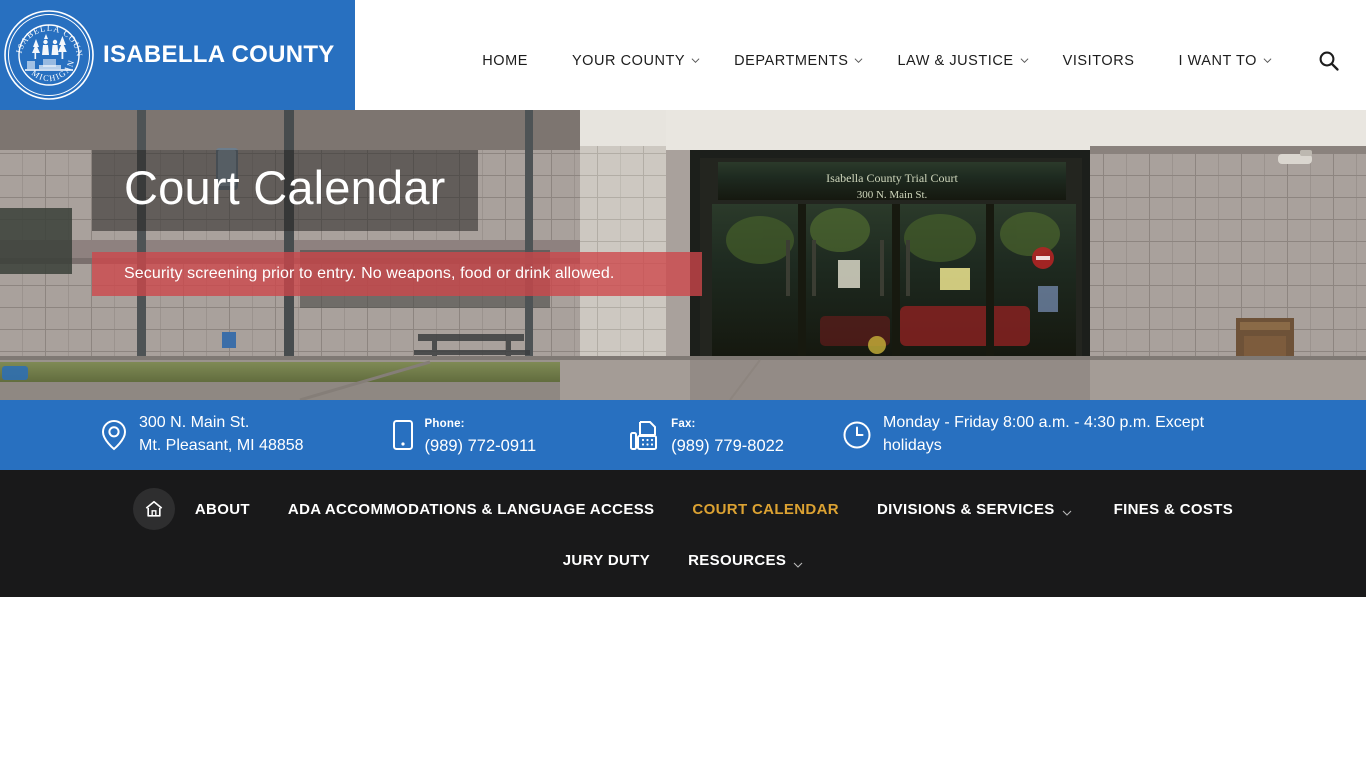  What do you see at coordinates (403, 435) in the screenshot?
I see `mobile-phone-icon` at bounding box center [403, 435].